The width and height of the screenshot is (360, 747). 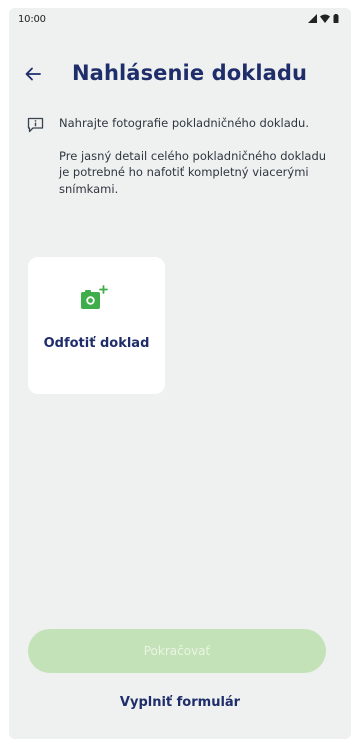 I want to click on back-button, so click(x=33, y=74).